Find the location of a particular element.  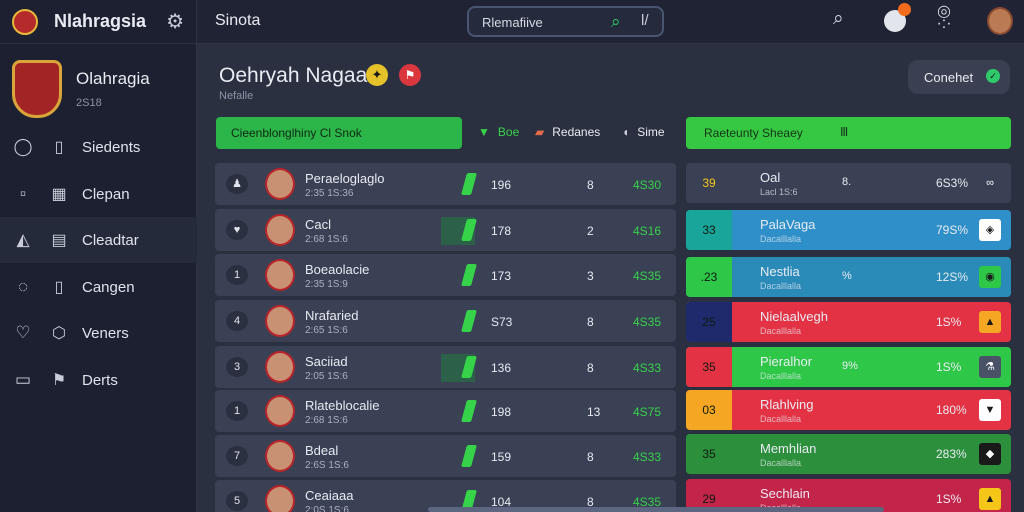

stat-value: 159 is located at coordinates (501, 457).